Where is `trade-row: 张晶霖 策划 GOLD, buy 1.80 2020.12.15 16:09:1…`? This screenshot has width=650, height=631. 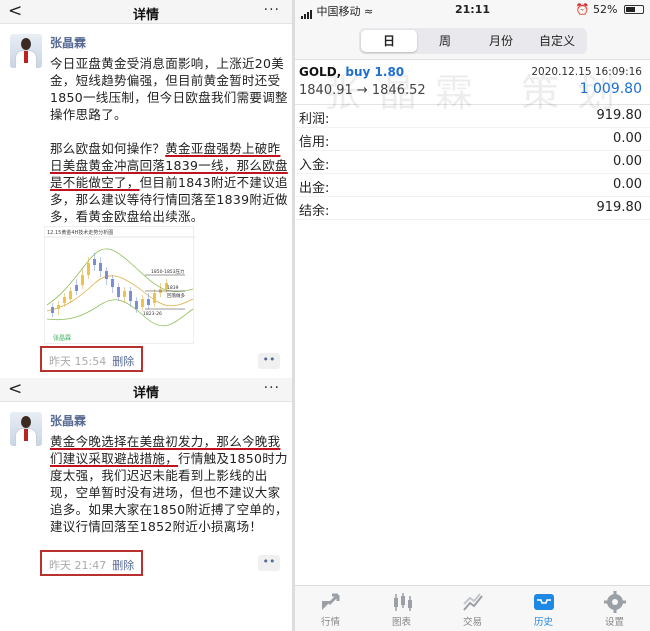 trade-row: 张晶霖 策划 GOLD, buy 1.80 2020.12.15 16:09:1… is located at coordinates (472, 87).